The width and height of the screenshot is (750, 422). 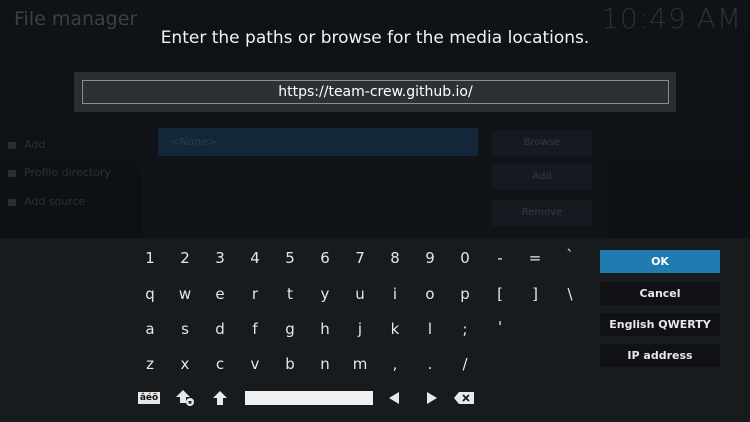 I want to click on key-w: w, so click(x=185, y=294).